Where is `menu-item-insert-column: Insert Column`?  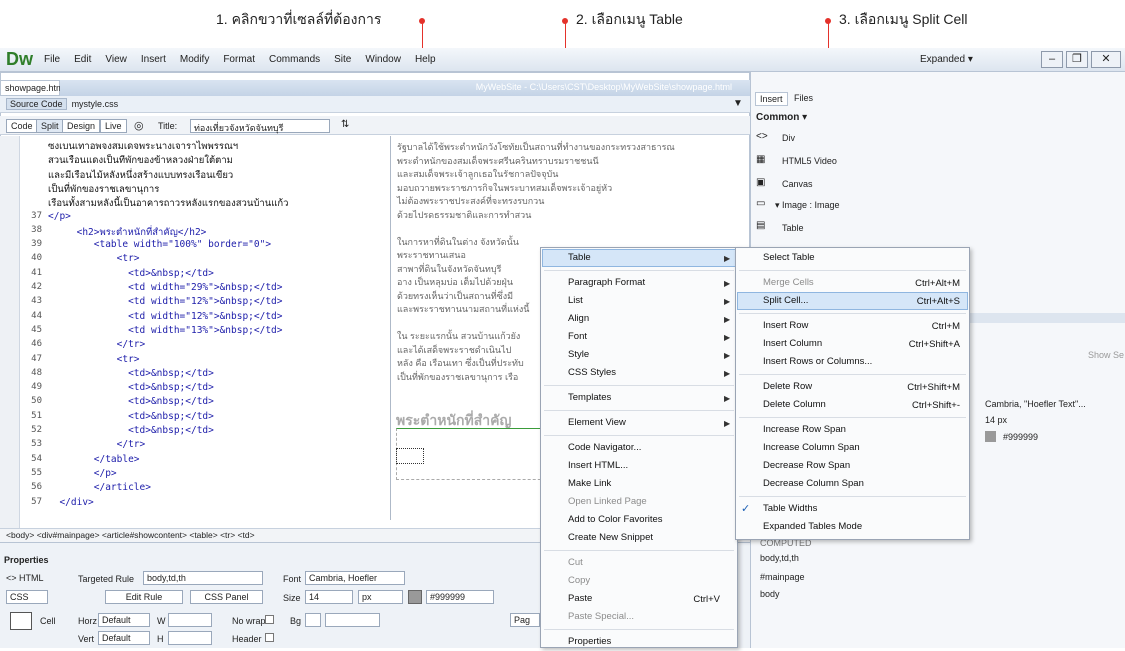
menu-item-insert-column: Insert Column is located at coordinates (792, 344).